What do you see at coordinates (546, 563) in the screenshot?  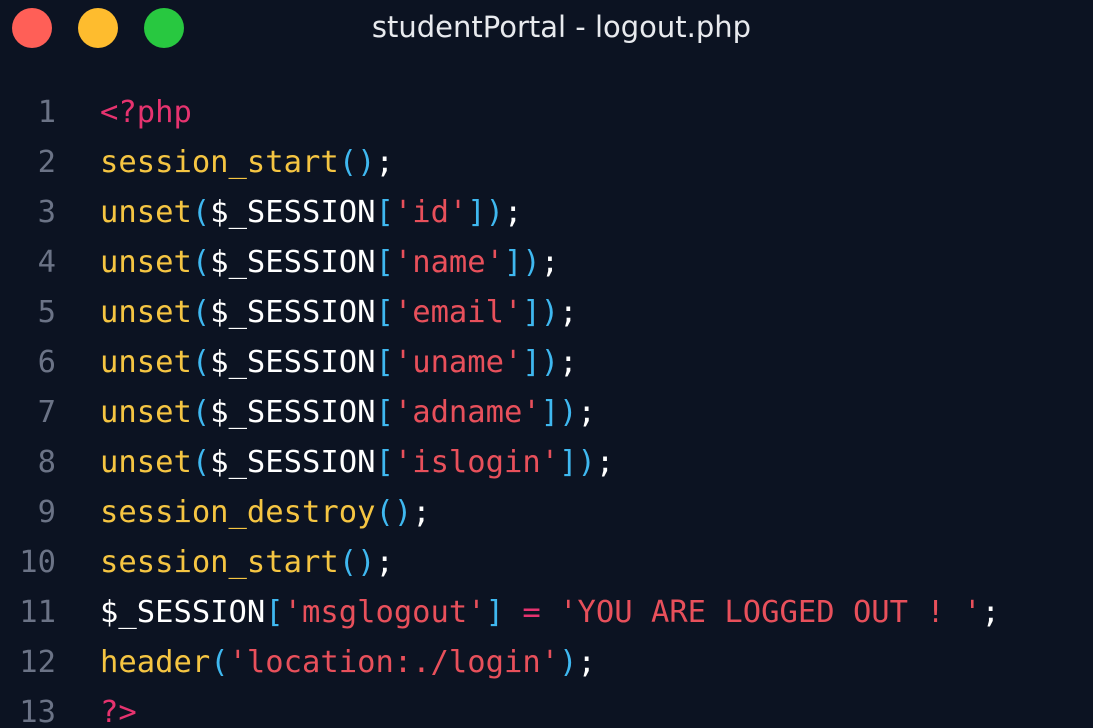 I see `code-line: 10 session_start();` at bounding box center [546, 563].